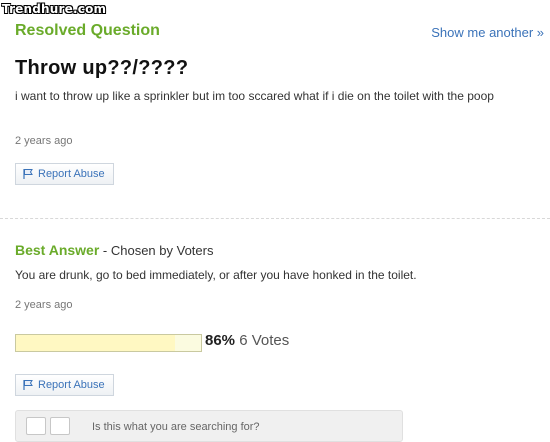  Describe the element at coordinates (275, 219) in the screenshot. I see `section-divider` at that location.